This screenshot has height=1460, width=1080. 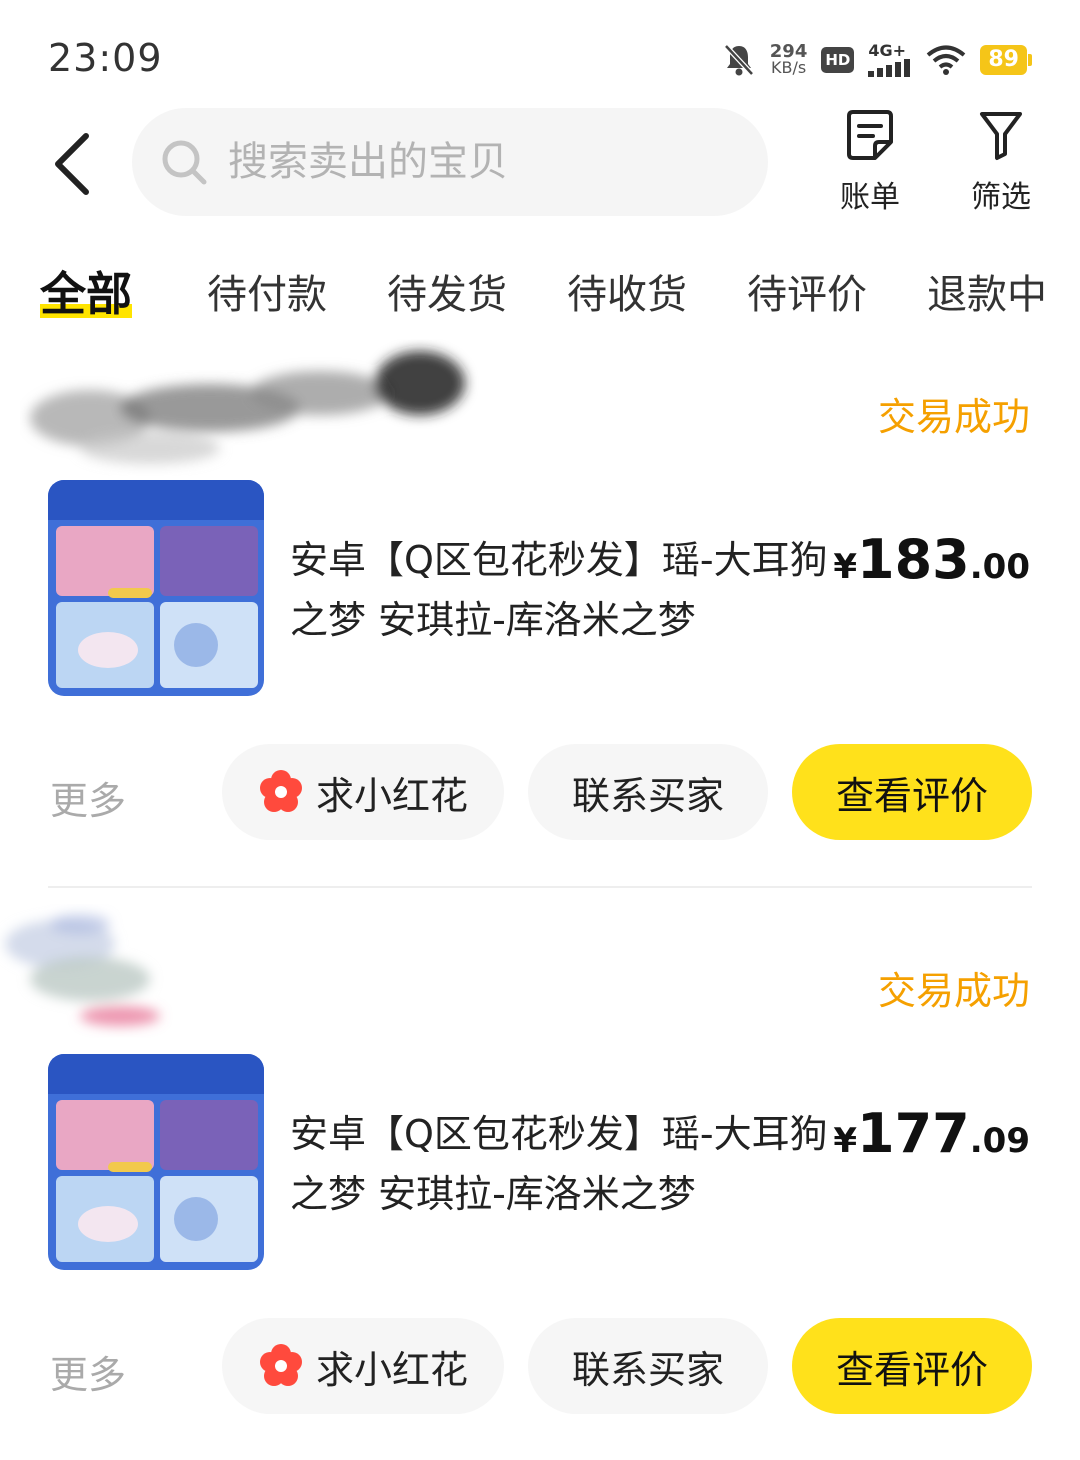 What do you see at coordinates (1001, 136) in the screenshot?
I see `filter-icon` at bounding box center [1001, 136].